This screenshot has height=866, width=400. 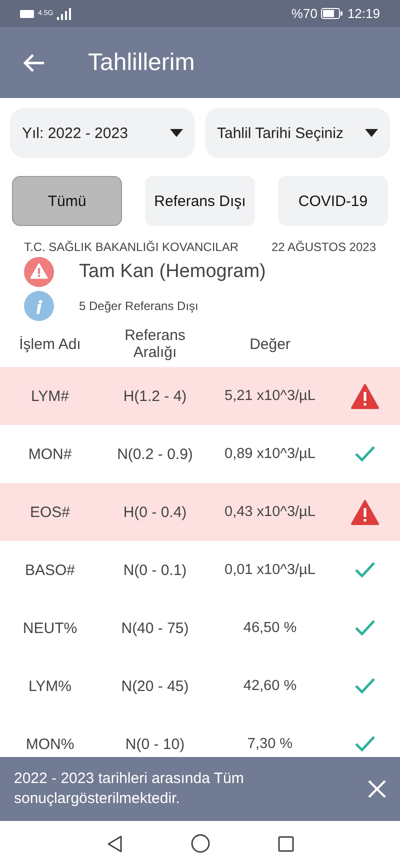 What do you see at coordinates (270, 396) in the screenshot?
I see `result-value: 5,21 x10^3/µL` at bounding box center [270, 396].